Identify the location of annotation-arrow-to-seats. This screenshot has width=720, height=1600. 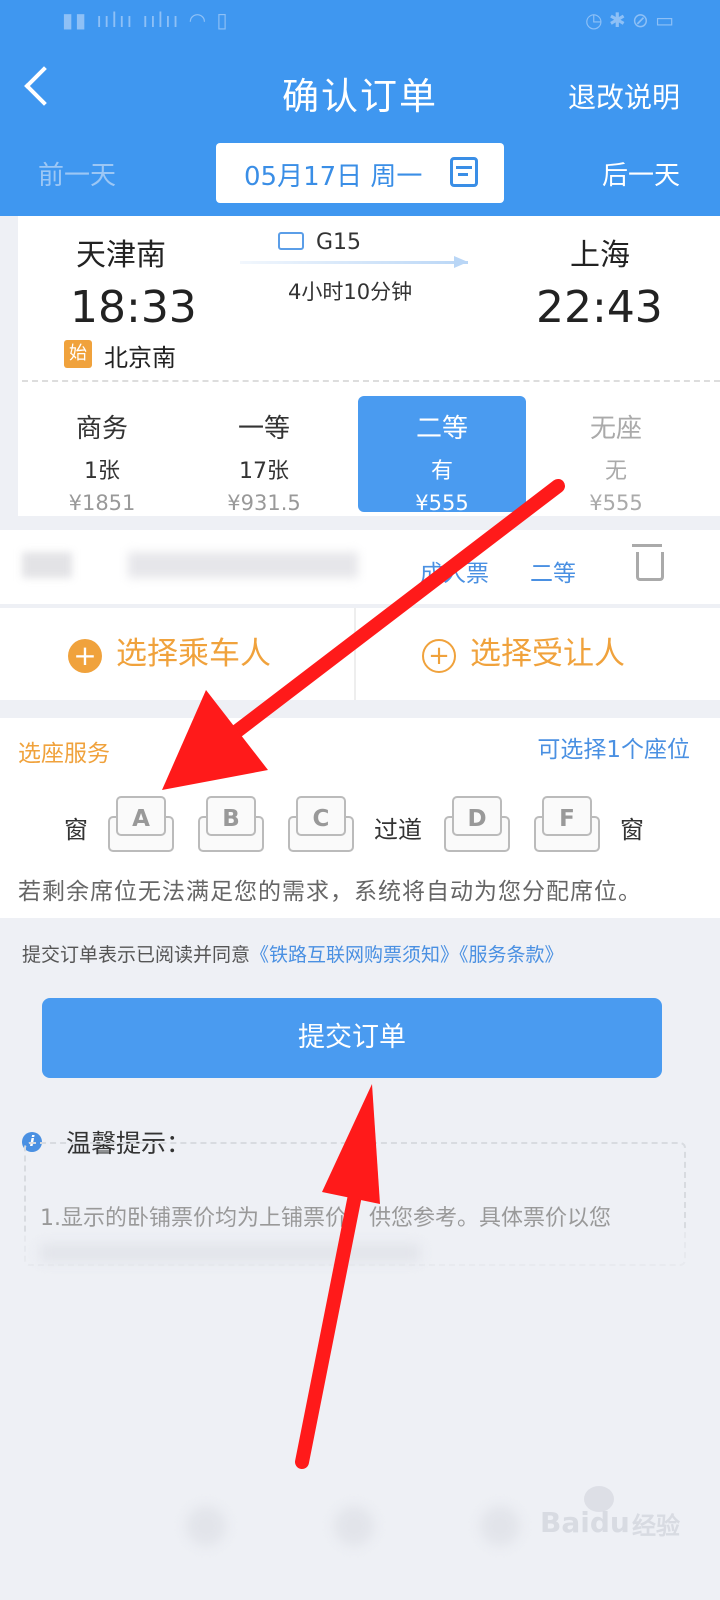
(363, 634).